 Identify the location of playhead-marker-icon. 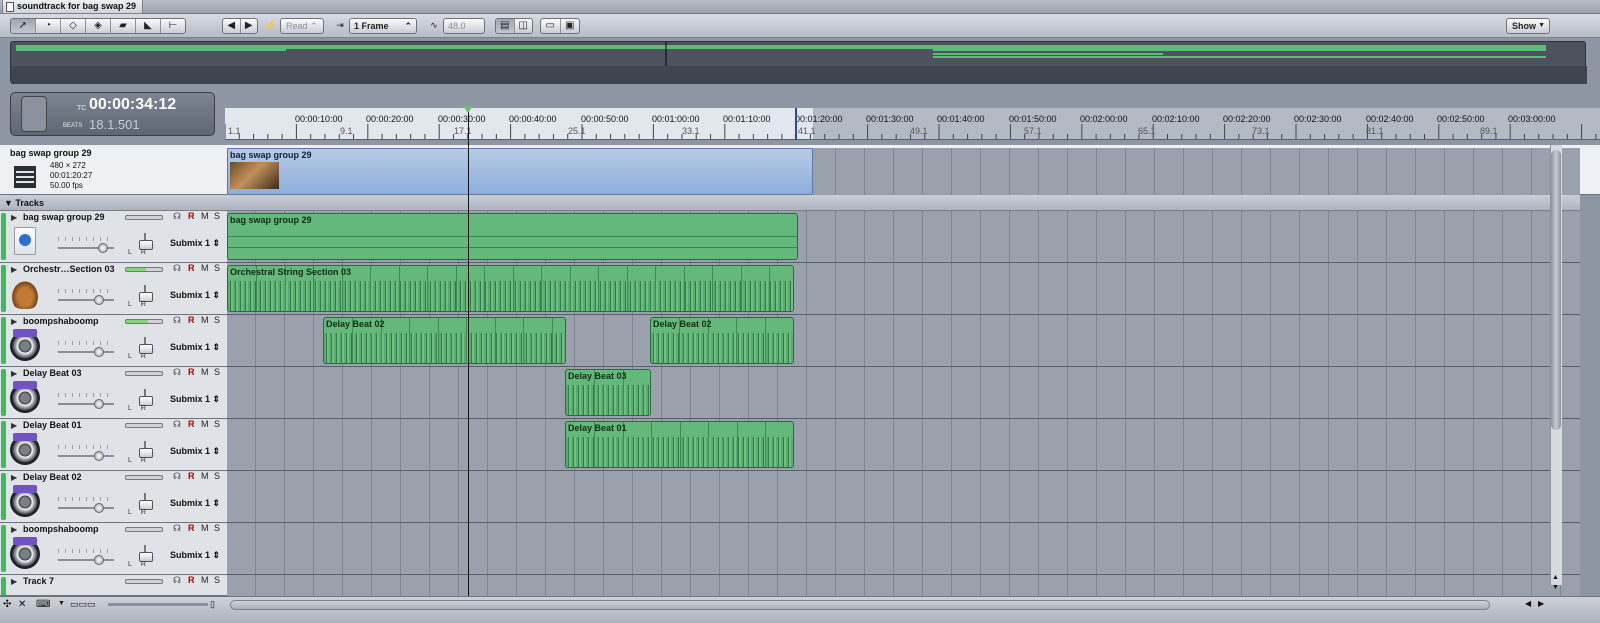
(468, 109).